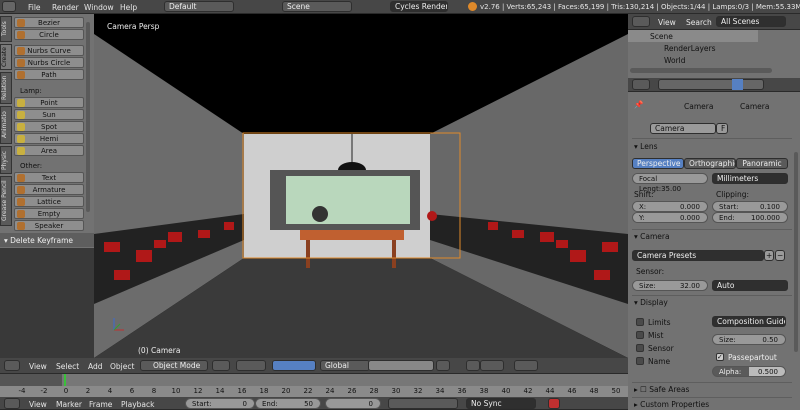  Describe the element at coordinates (49, 62) in the screenshot. I see `add-nurbs-circle-button: Nurbs Circle` at that location.